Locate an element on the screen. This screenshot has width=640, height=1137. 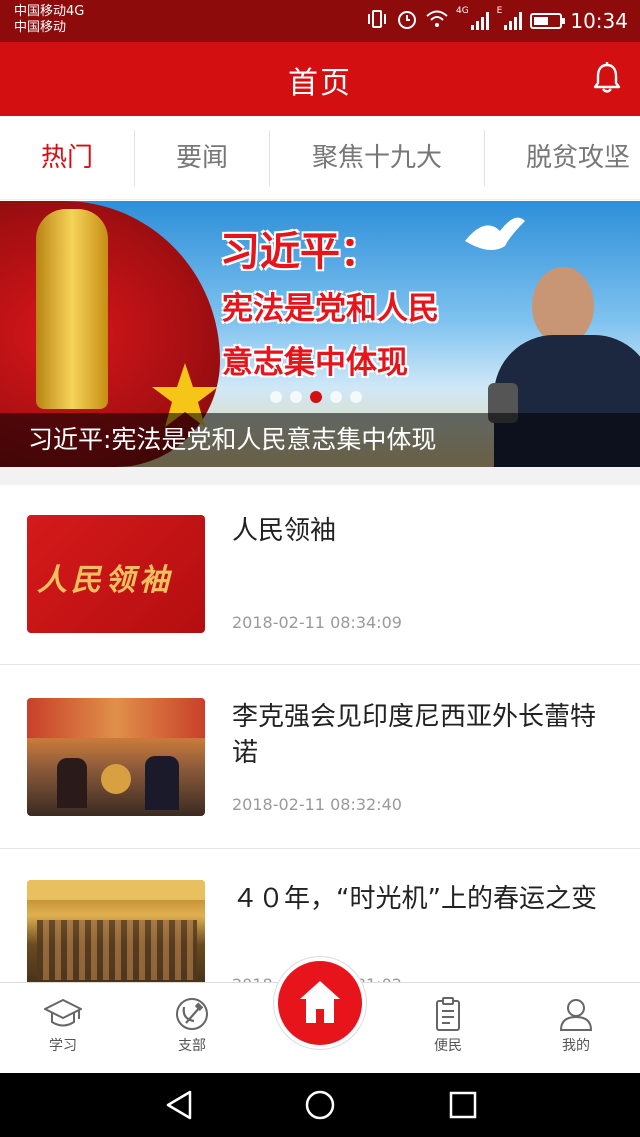
home-circle-icon is located at coordinates (320, 1107).